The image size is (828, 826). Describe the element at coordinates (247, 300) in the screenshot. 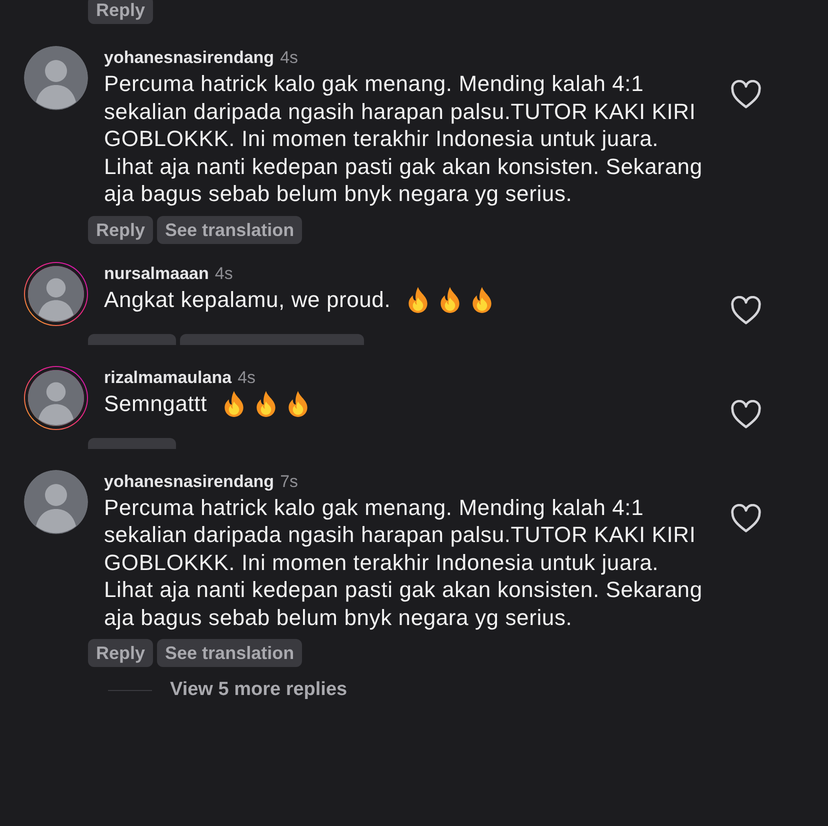

I see `comment-text: Angkat kepalamu, we proud.` at that location.